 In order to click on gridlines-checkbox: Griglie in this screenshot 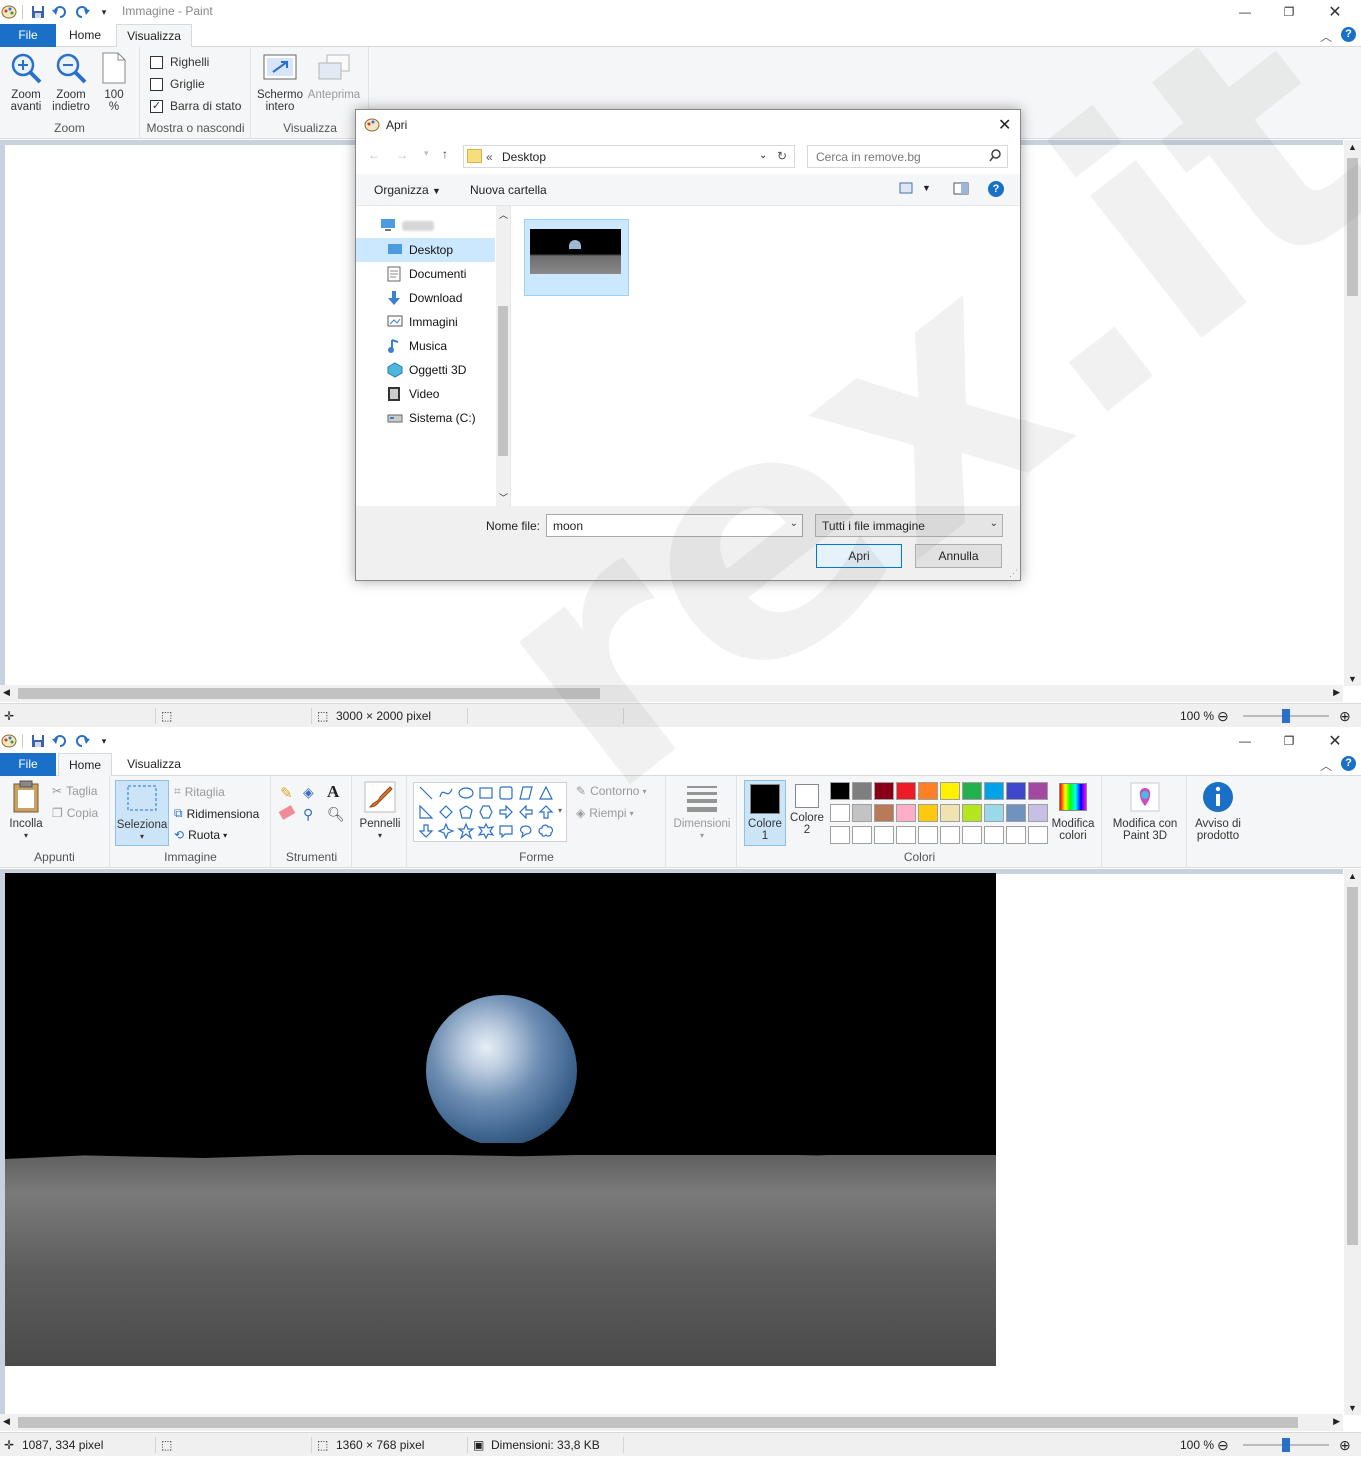, I will do `click(177, 84)`.